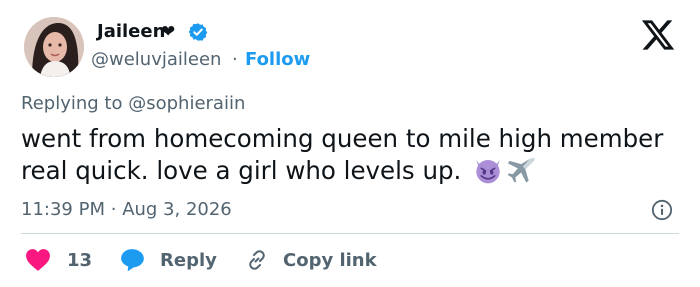  I want to click on reply-button: Reply, so click(168, 260).